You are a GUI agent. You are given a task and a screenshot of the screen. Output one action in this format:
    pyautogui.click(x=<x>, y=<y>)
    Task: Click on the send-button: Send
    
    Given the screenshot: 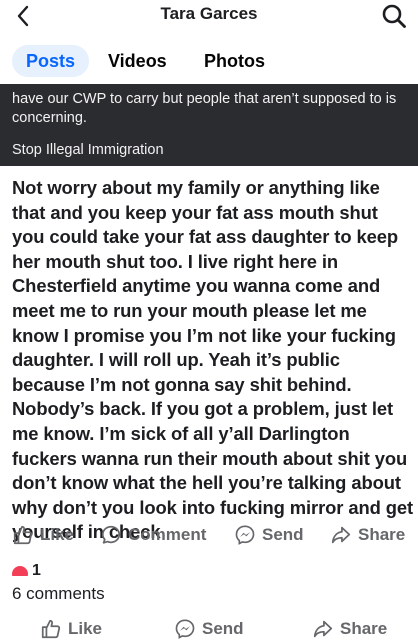 What is the action you would take?
    pyautogui.click(x=269, y=535)
    